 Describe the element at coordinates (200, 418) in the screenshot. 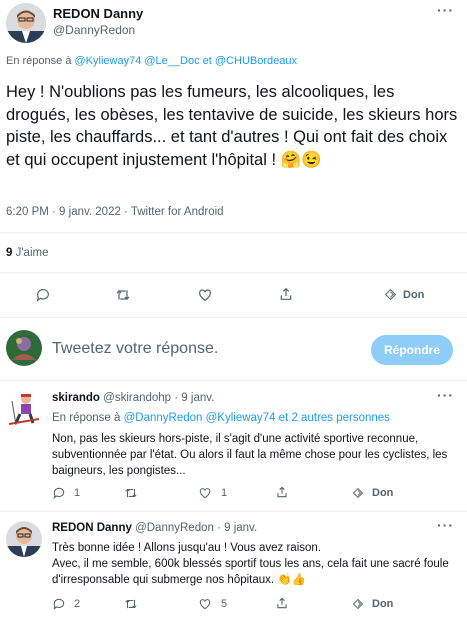

I see `reply-mentions: @DannyRedon @Kylieway74` at that location.